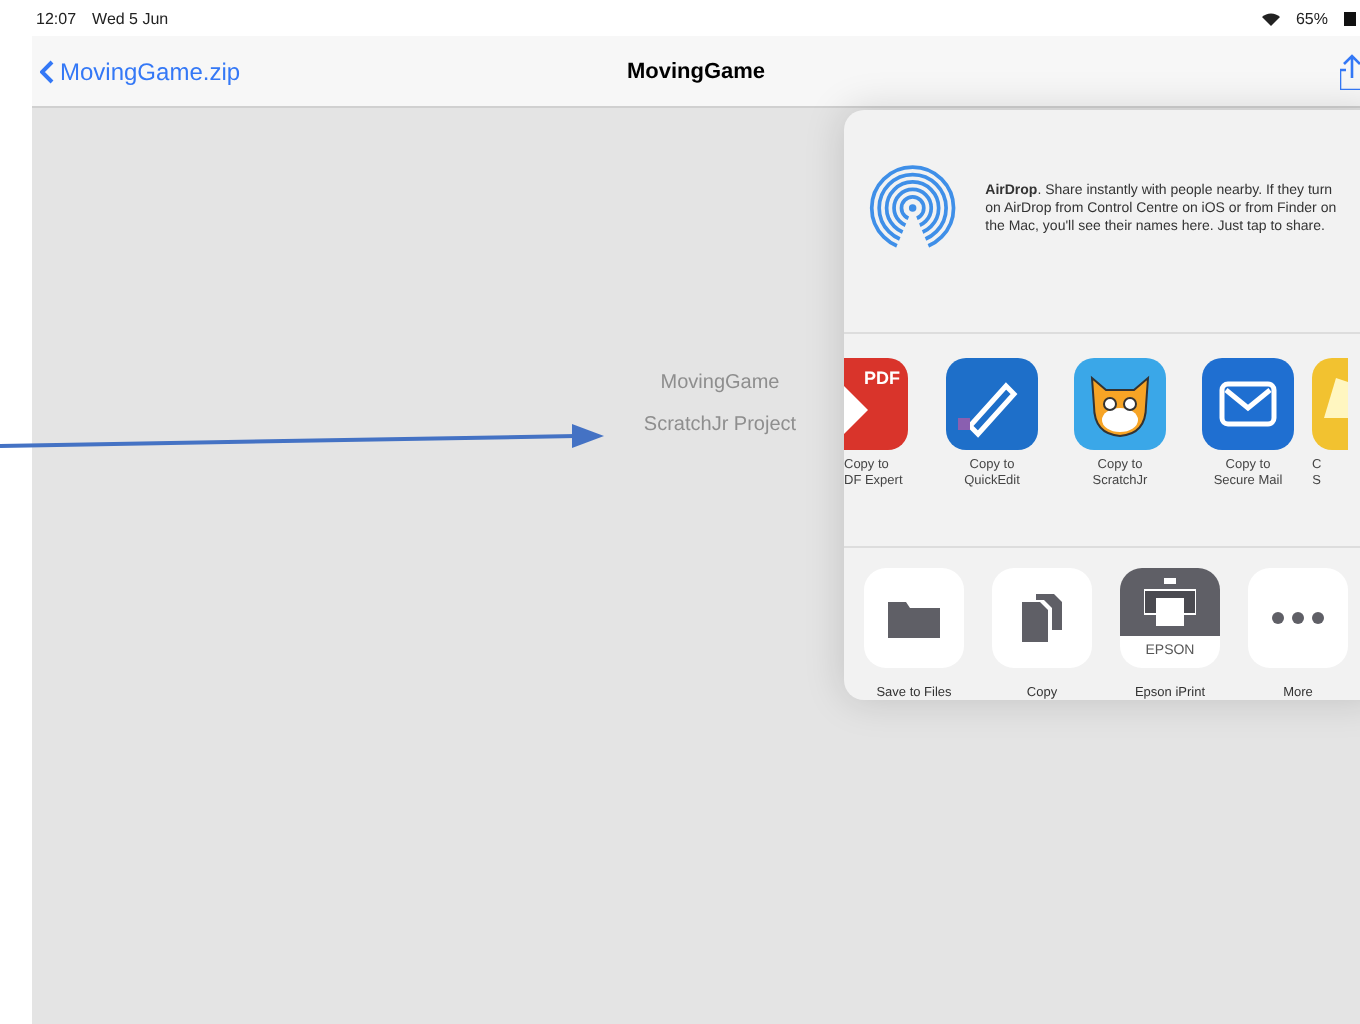 The height and width of the screenshot is (1024, 1360). What do you see at coordinates (992, 403) in the screenshot?
I see `pen-app-icon` at bounding box center [992, 403].